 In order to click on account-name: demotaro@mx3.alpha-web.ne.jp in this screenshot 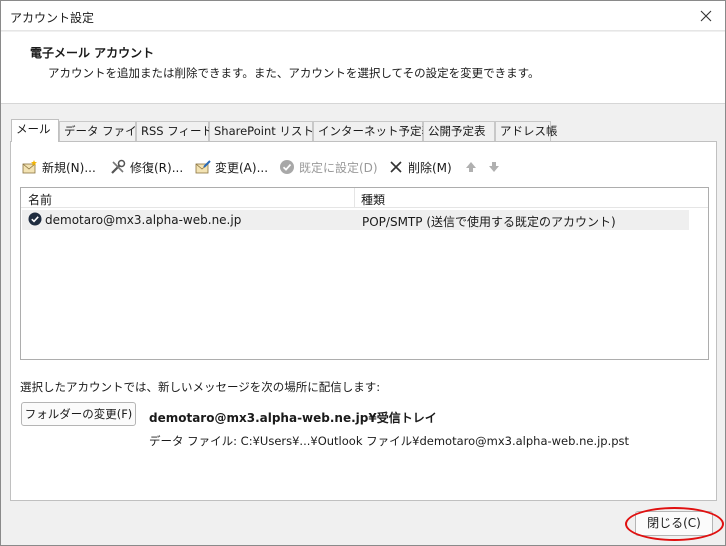, I will do `click(143, 220)`.